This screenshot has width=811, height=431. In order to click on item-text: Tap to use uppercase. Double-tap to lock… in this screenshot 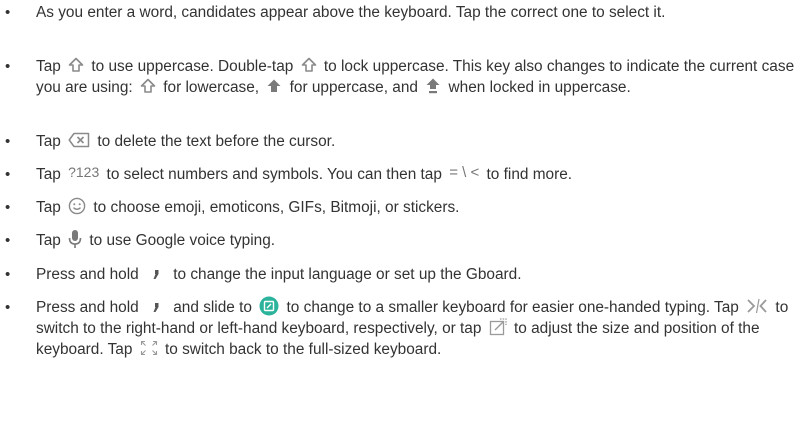, I will do `click(419, 77)`.